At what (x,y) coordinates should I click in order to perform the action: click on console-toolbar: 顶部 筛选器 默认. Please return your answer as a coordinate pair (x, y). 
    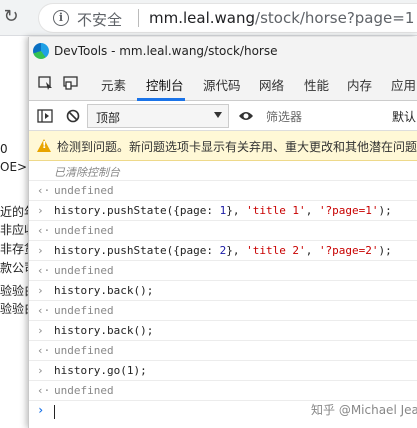
    Looking at the image, I should click on (223, 116).